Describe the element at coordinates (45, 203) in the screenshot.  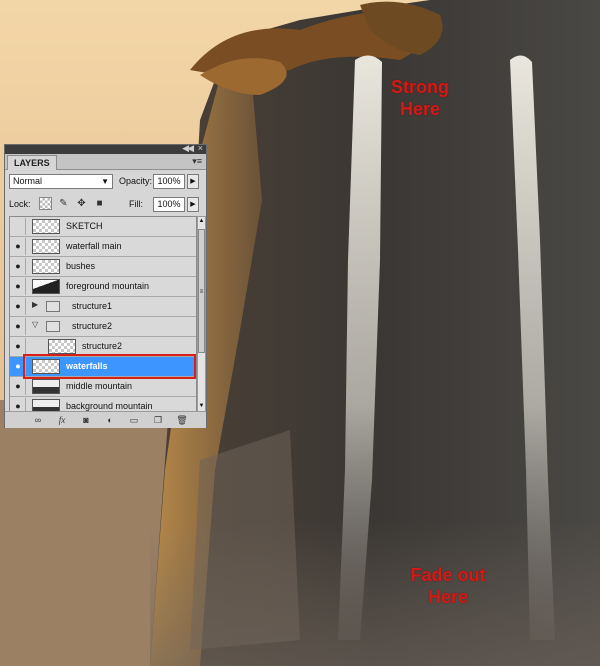
I see `lock-transparency-icon` at that location.